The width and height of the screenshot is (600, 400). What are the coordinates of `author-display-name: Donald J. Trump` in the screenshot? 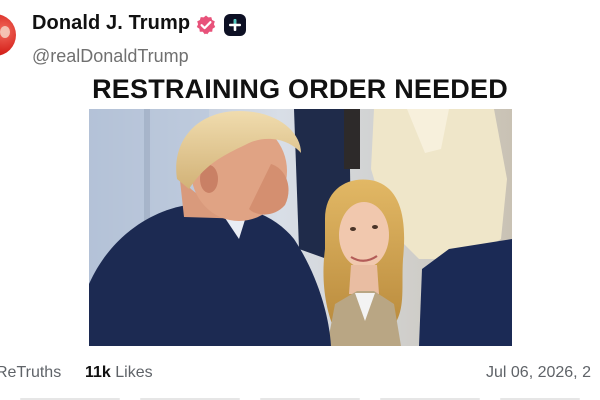 It's located at (111, 23).